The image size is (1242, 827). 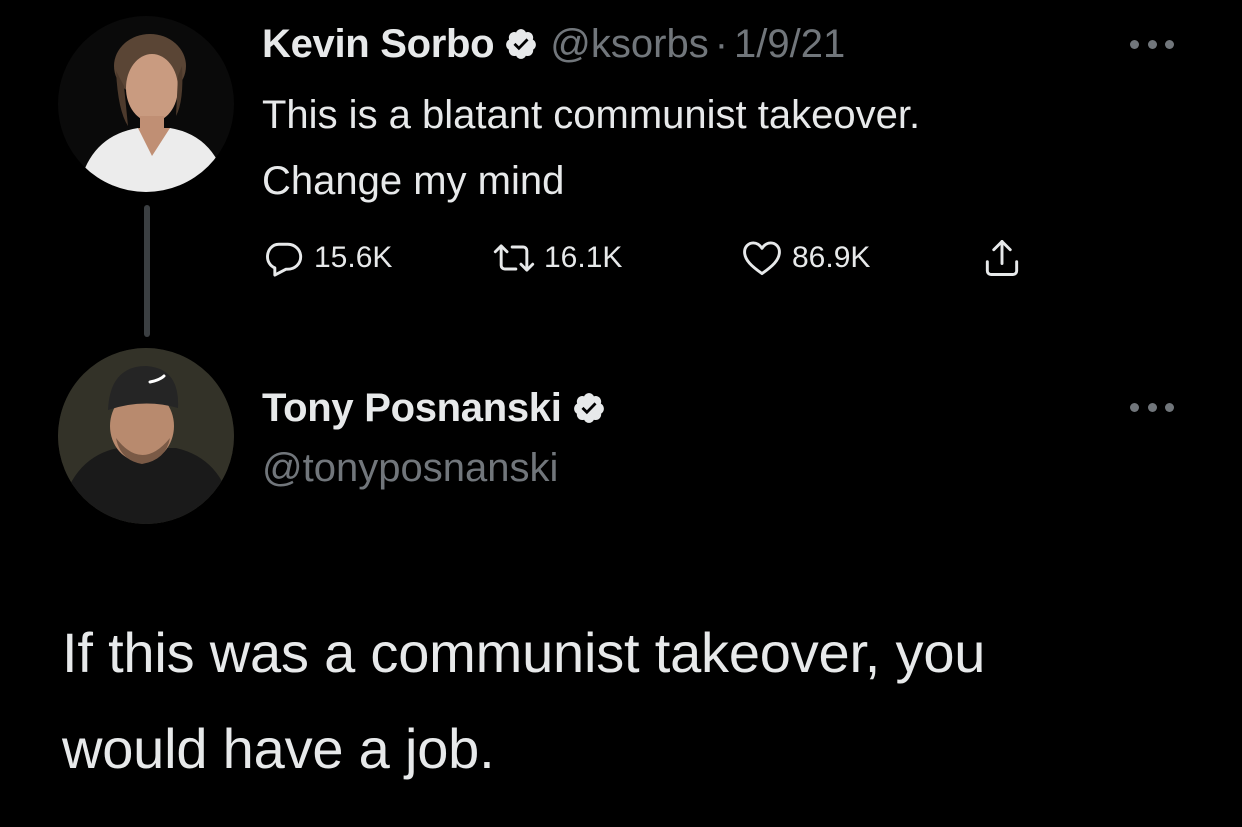 I want to click on tweet-header: Kevin Sorbo @ksorbs · 1/9/21, so click(x=553, y=44).